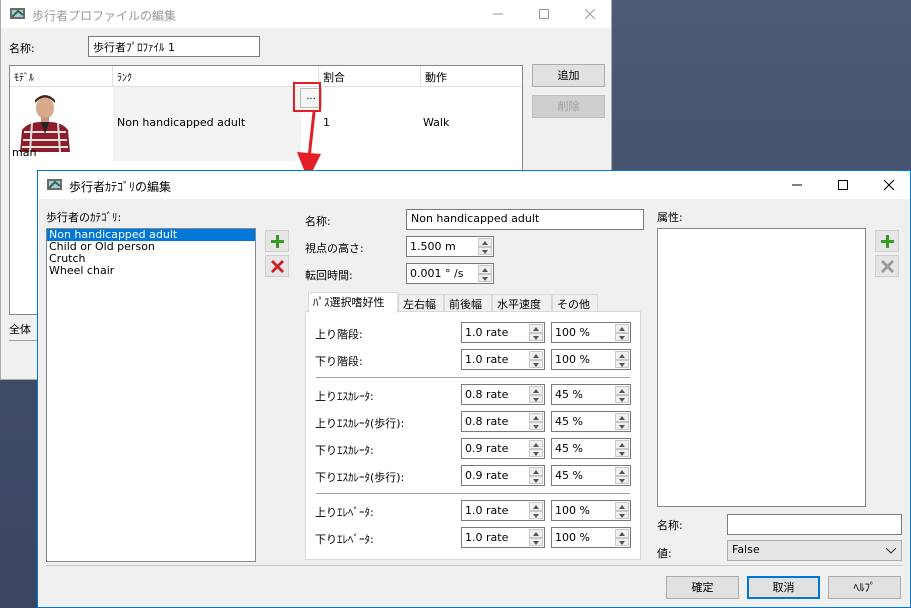 This screenshot has height=608, width=911. Describe the element at coordinates (353, 302) in the screenshot. I see `tab-path-preference: ﾊﾟｽ選択嗜好性` at that location.